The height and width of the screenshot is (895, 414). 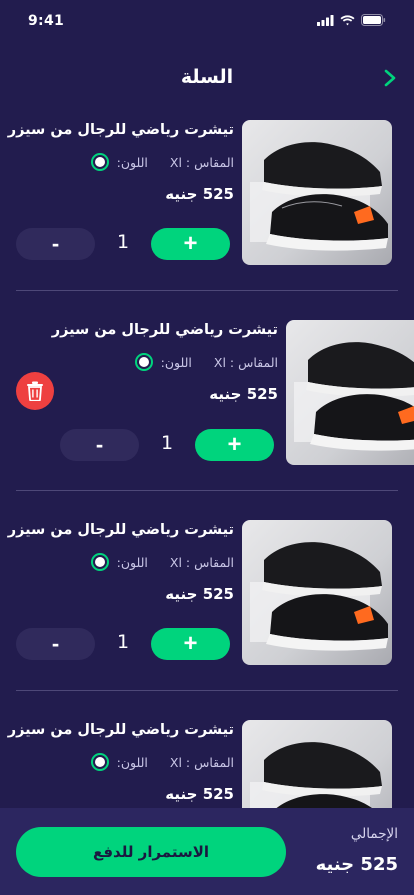 I want to click on total-value: 525 جنيه, so click(x=356, y=864).